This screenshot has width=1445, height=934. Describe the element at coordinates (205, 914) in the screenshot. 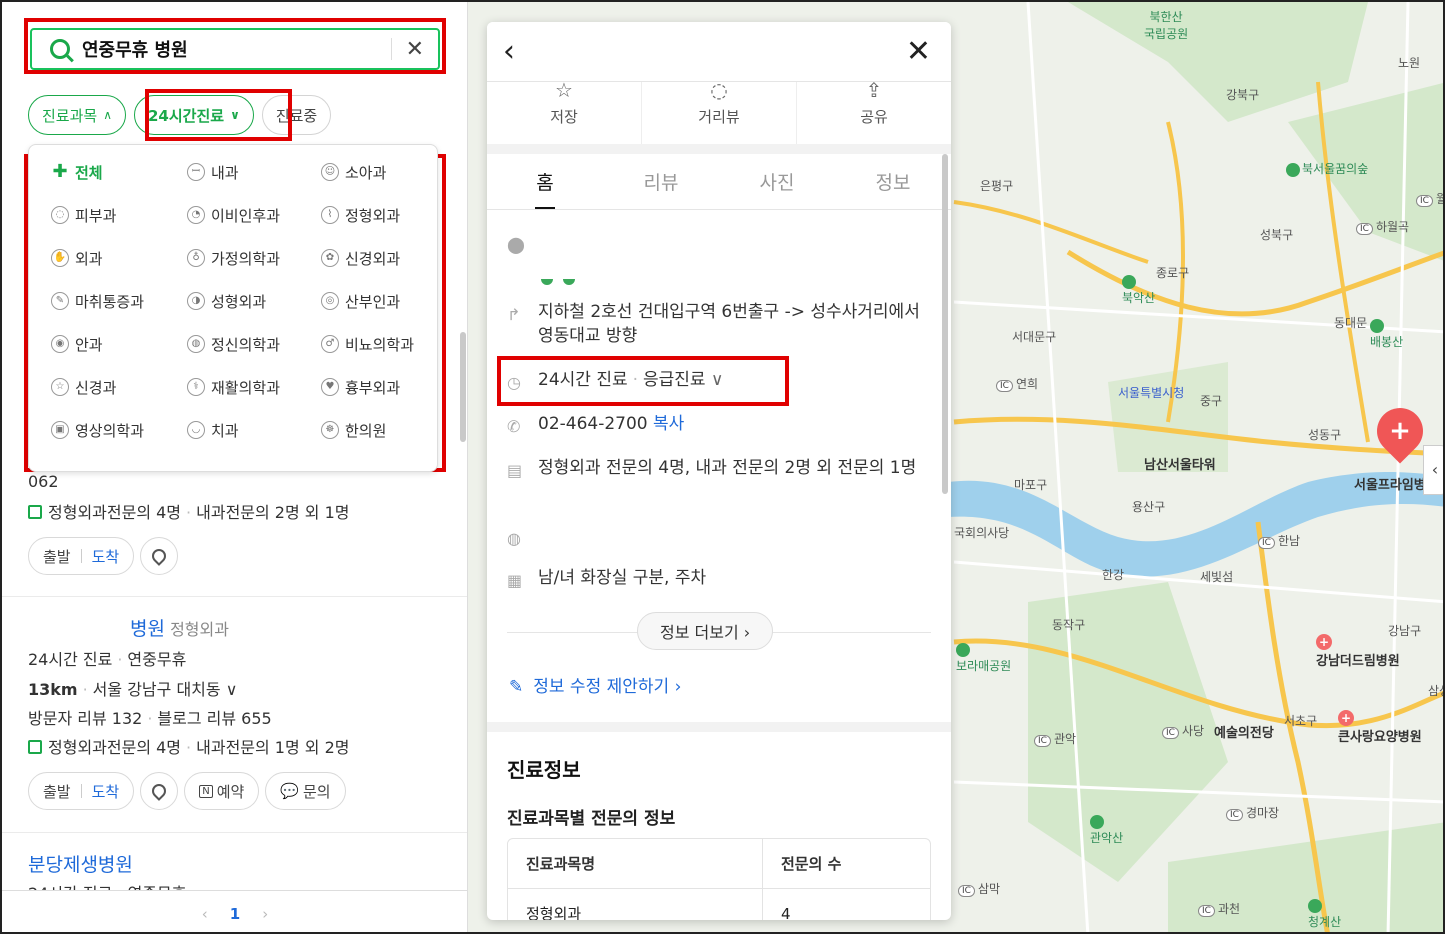

I see `prev-page-button: ‹` at that location.